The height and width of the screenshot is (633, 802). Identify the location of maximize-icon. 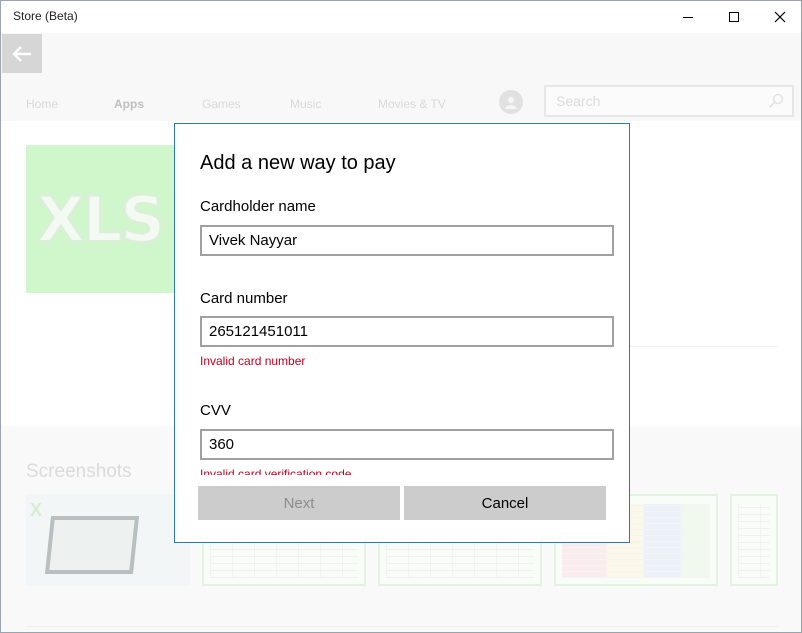
(734, 17).